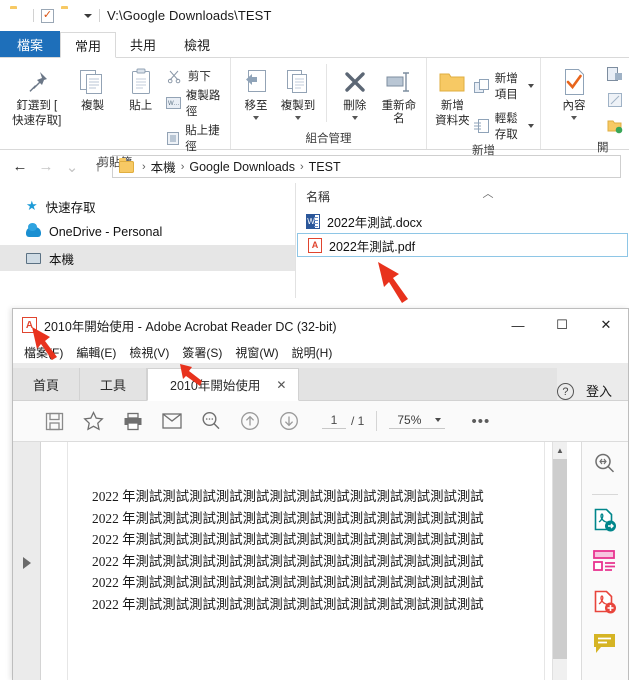 This screenshot has width=629, height=680. What do you see at coordinates (615, 76) in the screenshot?
I see `open-with-icon` at bounding box center [615, 76].